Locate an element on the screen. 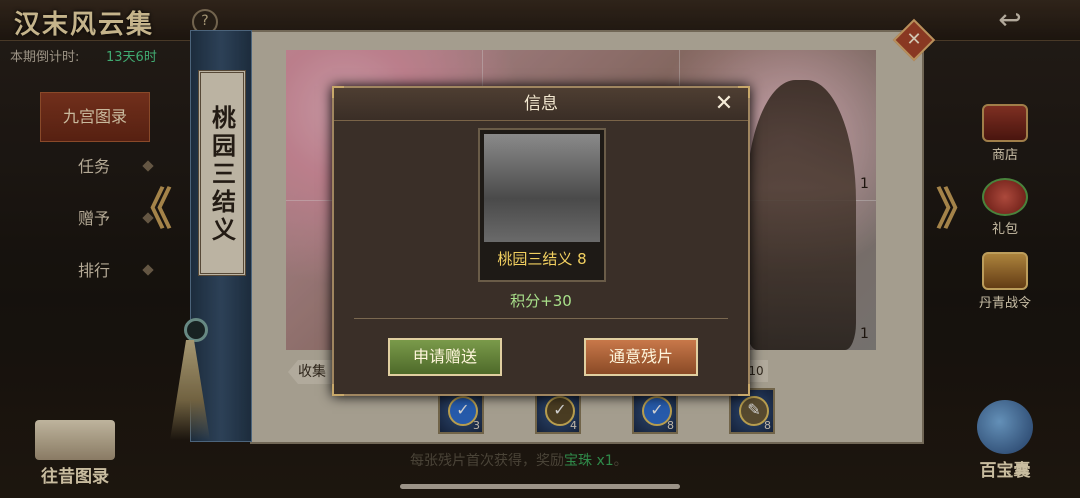 This screenshot has width=1080, height=498. fragment-art is located at coordinates (542, 188).